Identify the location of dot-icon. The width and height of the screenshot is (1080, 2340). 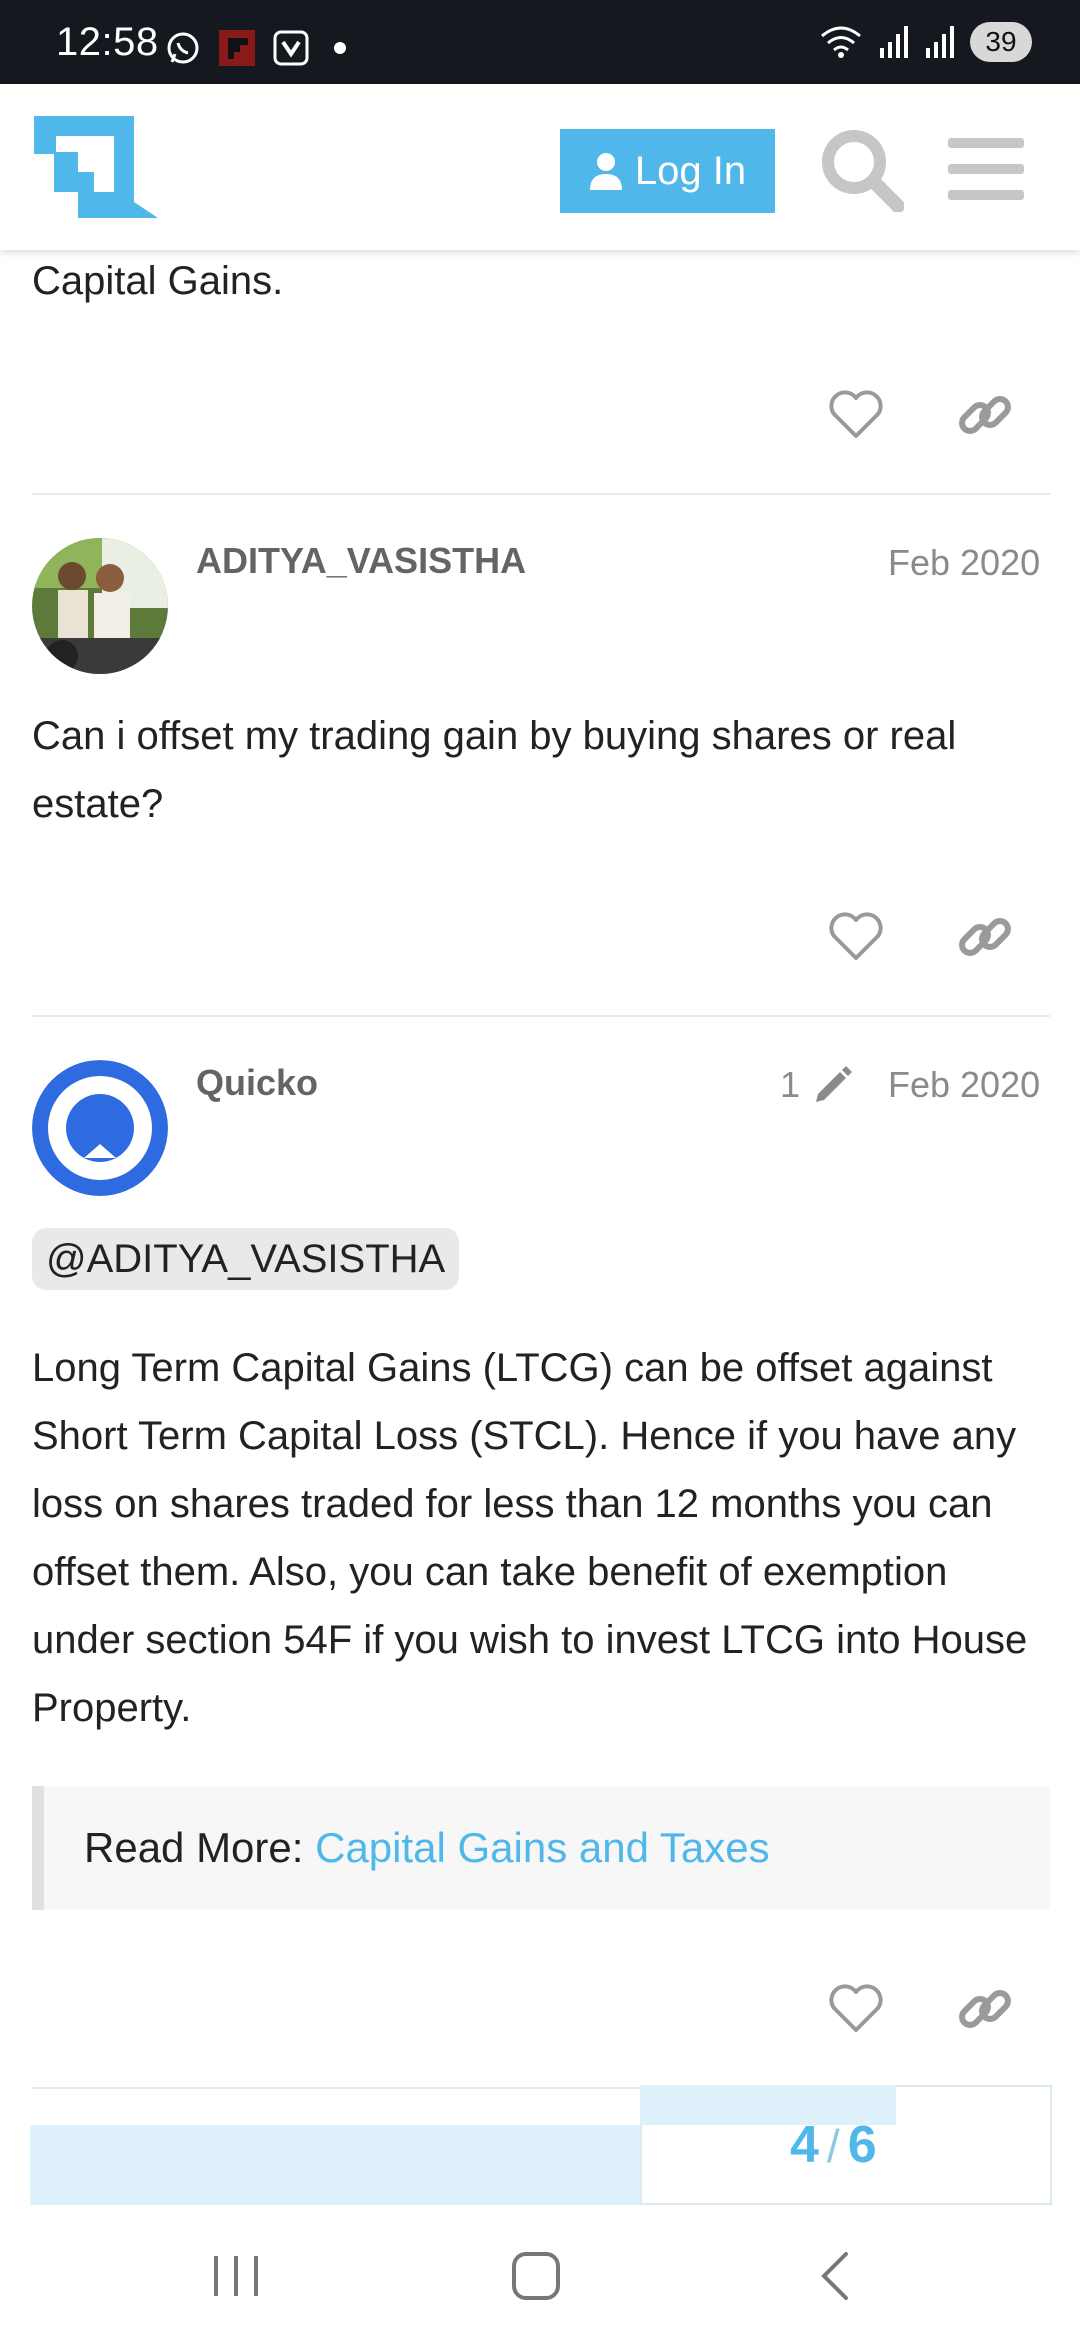
(340, 48).